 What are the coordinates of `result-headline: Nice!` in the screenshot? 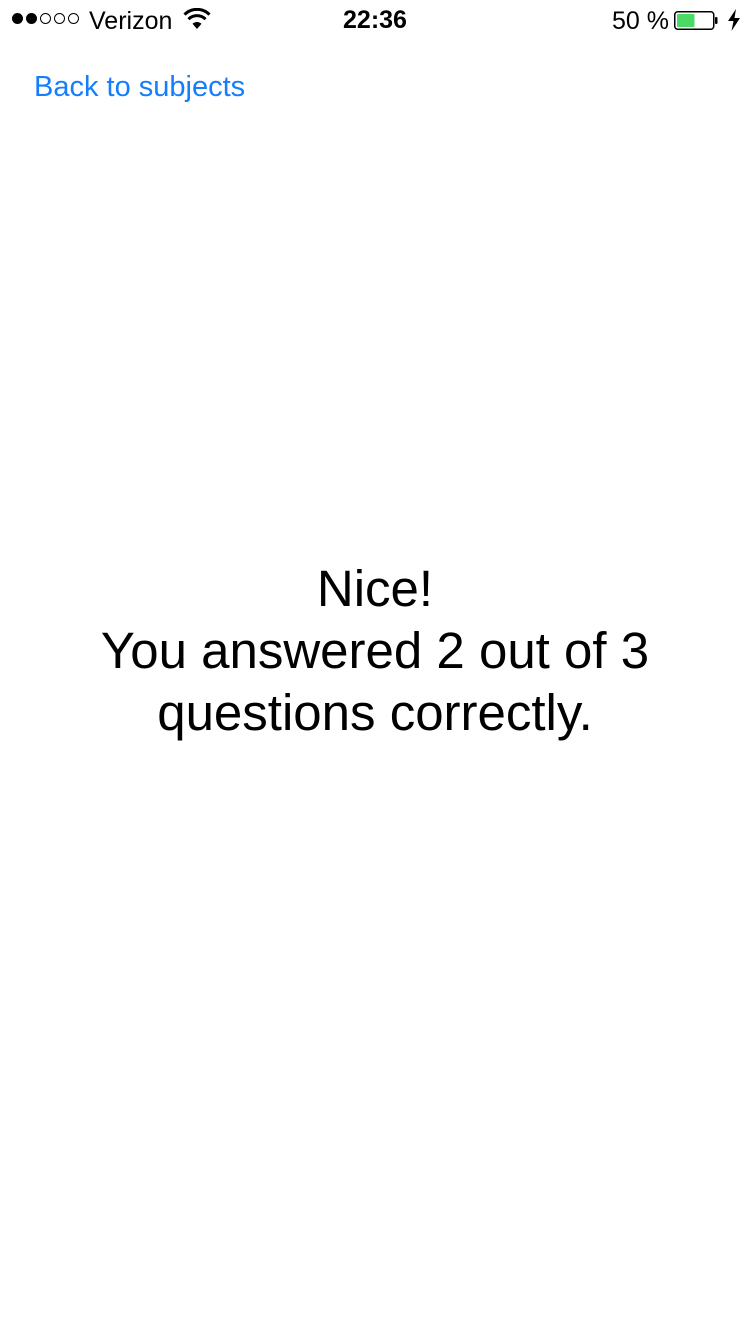 It's located at (375, 588).